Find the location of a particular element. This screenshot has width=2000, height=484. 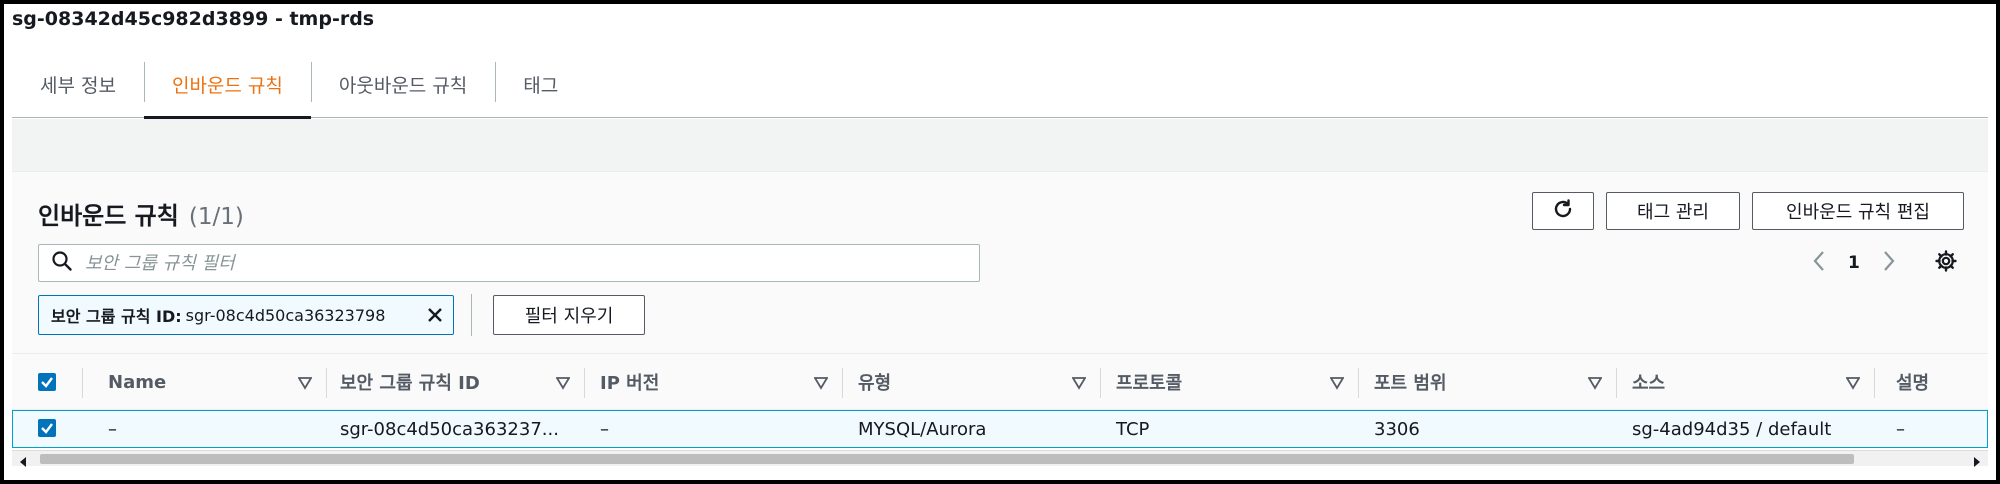

column-header-rule-id: 보안 그룹 규칙 ID is located at coordinates (462, 382).